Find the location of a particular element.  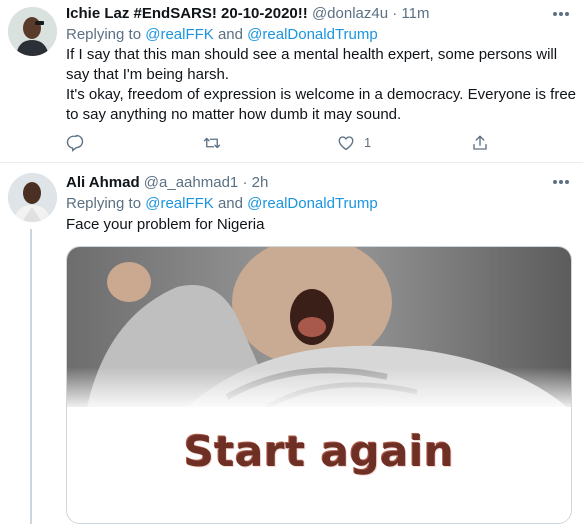

user-handle: @a_aahmad1 is located at coordinates (191, 182).